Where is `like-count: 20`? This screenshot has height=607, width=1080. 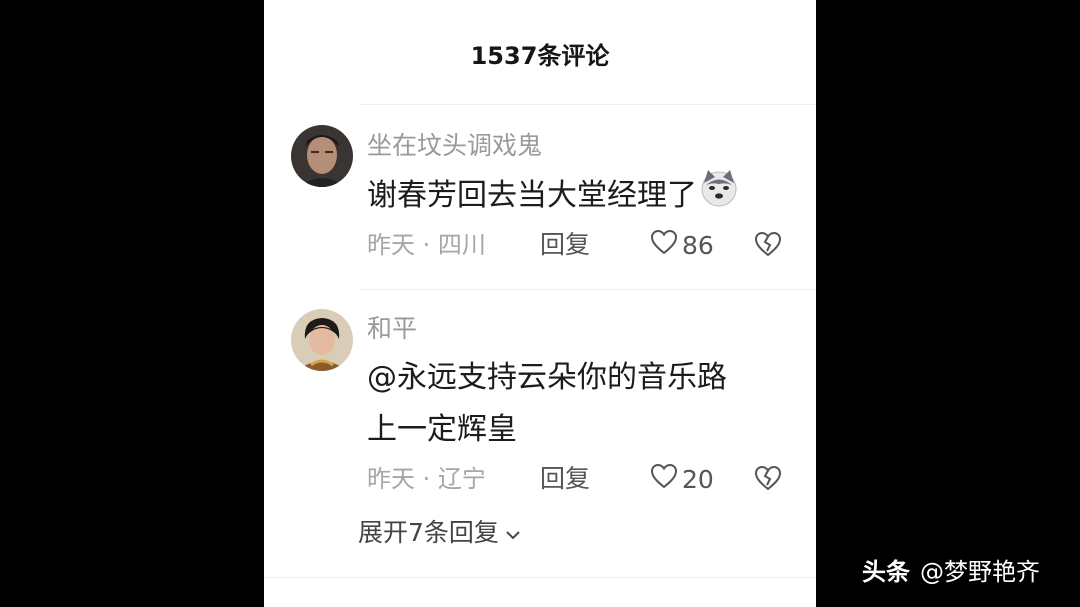
like-count: 20 is located at coordinates (698, 479).